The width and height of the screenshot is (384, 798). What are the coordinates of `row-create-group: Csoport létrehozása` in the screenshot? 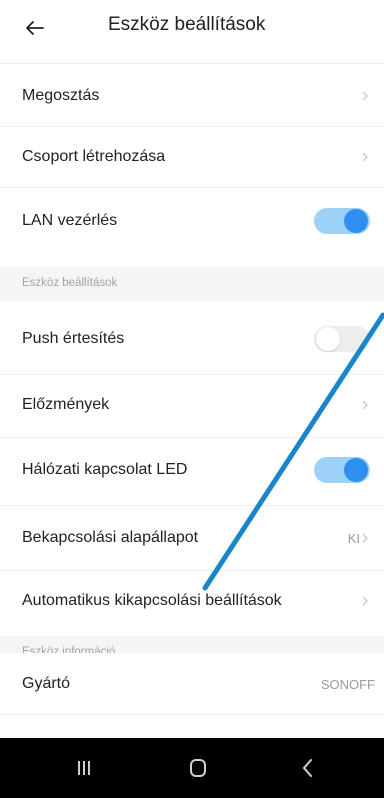 It's located at (192, 157).